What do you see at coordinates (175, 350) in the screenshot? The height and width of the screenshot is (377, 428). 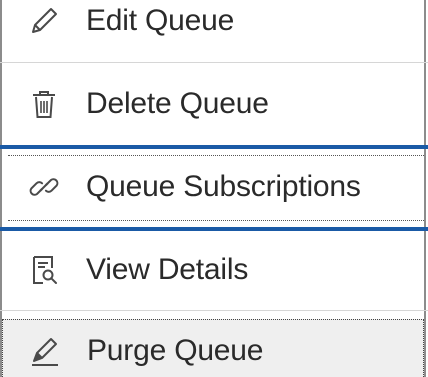 I see `menu-item-label: Purge Queue` at bounding box center [175, 350].